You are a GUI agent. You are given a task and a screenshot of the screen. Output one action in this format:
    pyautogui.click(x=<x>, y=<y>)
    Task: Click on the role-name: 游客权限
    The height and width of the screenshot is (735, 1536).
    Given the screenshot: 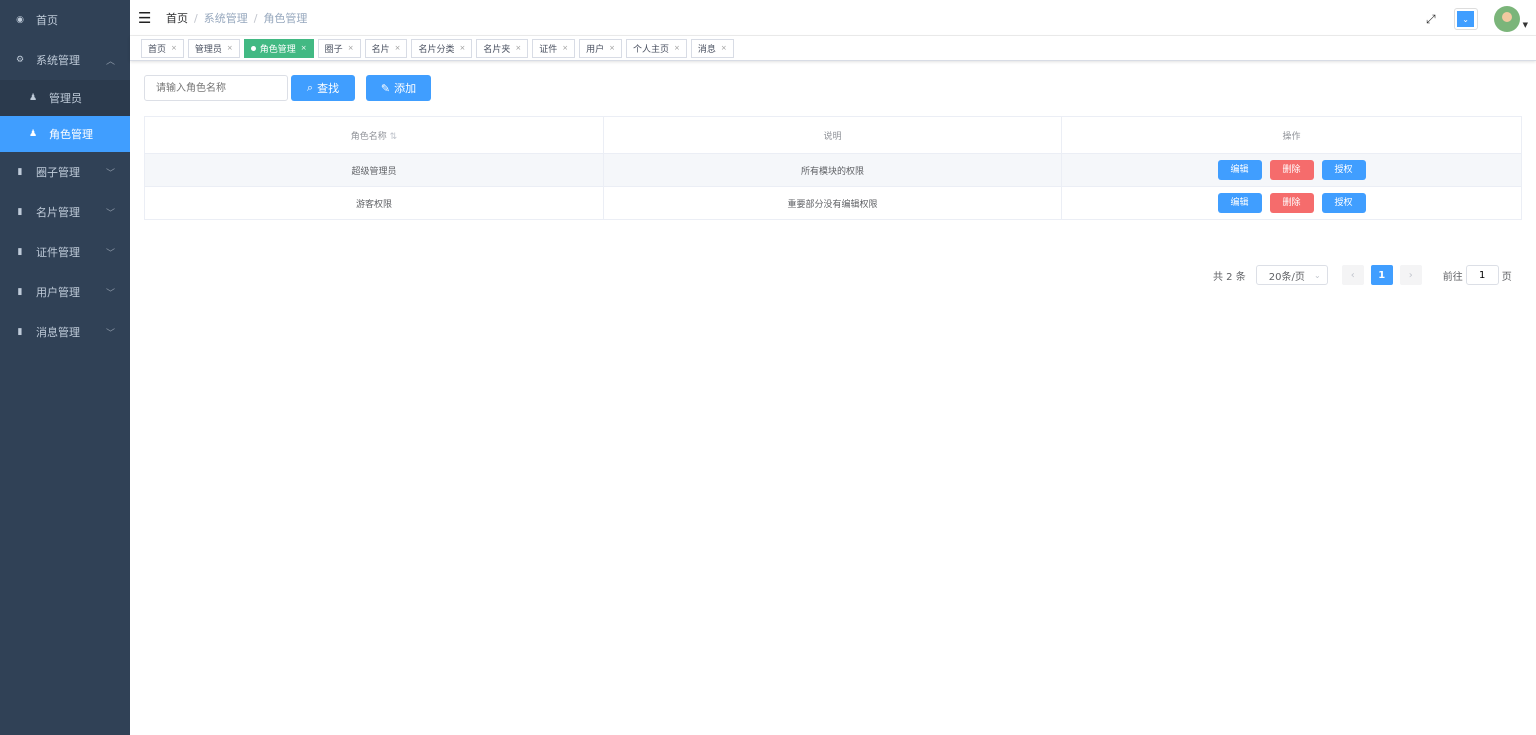 What is the action you would take?
    pyautogui.click(x=374, y=203)
    